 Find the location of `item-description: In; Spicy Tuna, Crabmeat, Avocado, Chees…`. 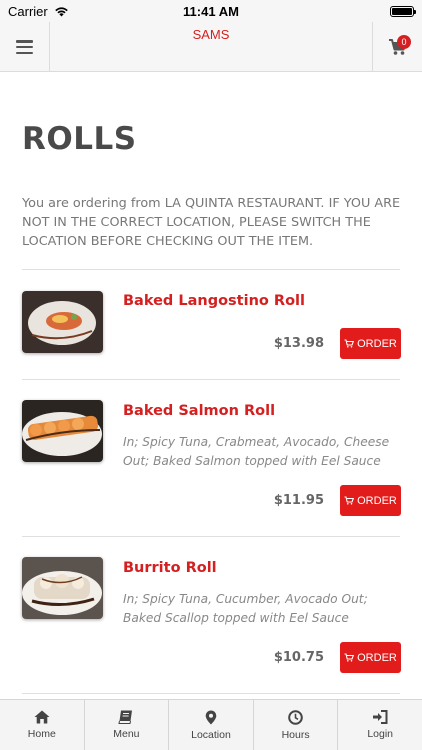

item-description: In; Spicy Tuna, Crabmeat, Avocado, Chees… is located at coordinates (256, 451).